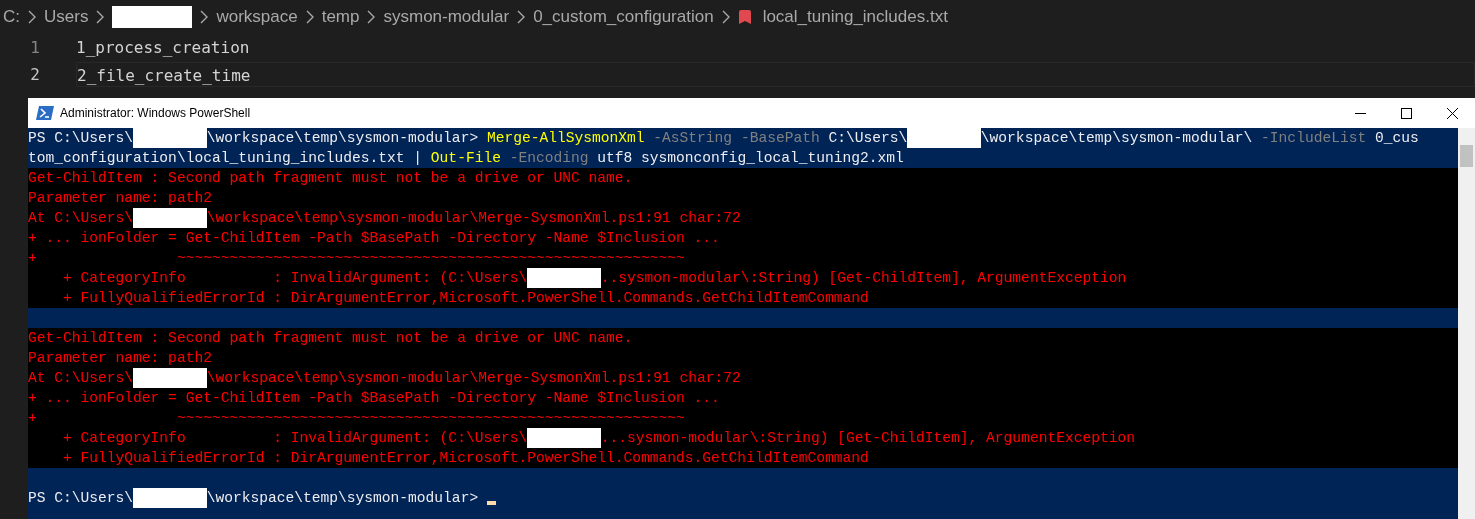  Describe the element at coordinates (736, 138) in the screenshot. I see `parameter-text: -AsString -BasePath` at that location.